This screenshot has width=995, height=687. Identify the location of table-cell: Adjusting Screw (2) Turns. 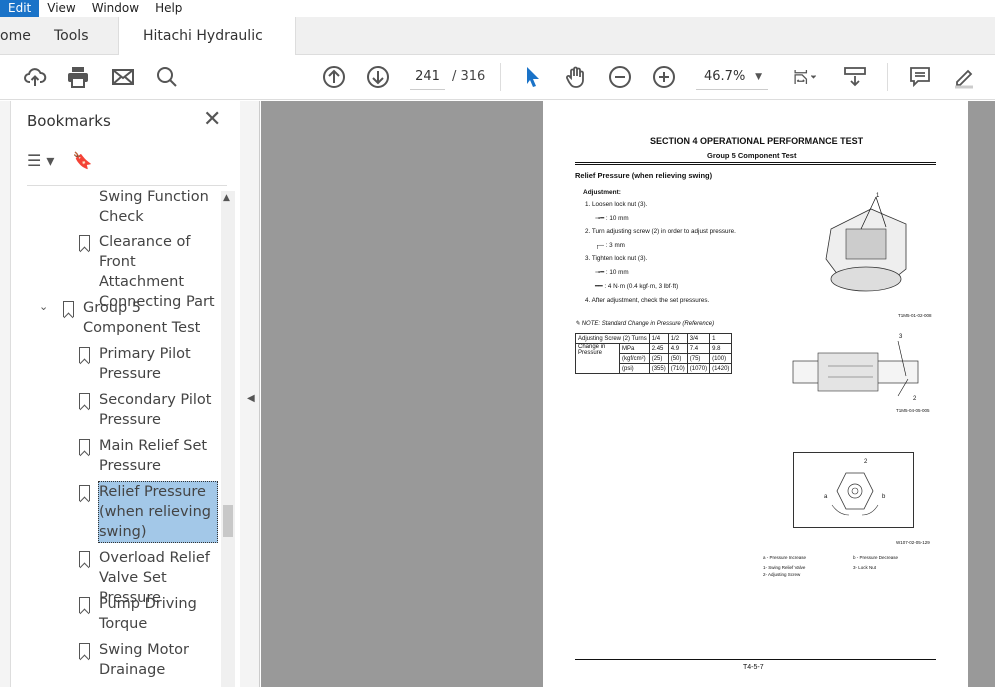
(612, 338).